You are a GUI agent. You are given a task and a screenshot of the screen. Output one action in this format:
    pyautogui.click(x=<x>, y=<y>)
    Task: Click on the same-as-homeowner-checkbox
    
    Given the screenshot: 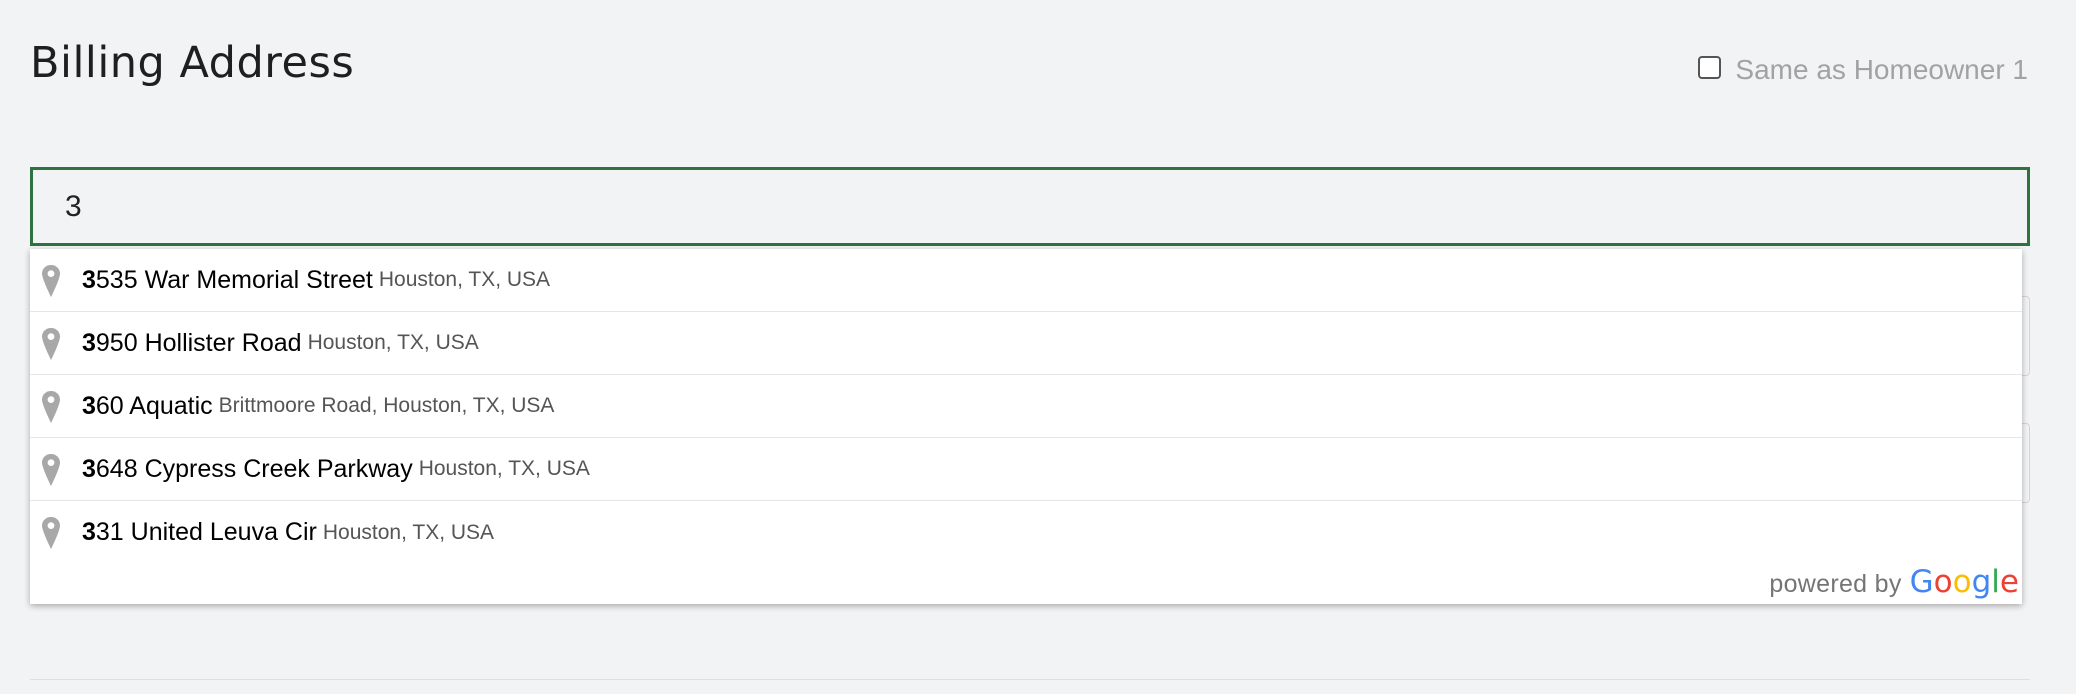 What is the action you would take?
    pyautogui.click(x=1710, y=67)
    